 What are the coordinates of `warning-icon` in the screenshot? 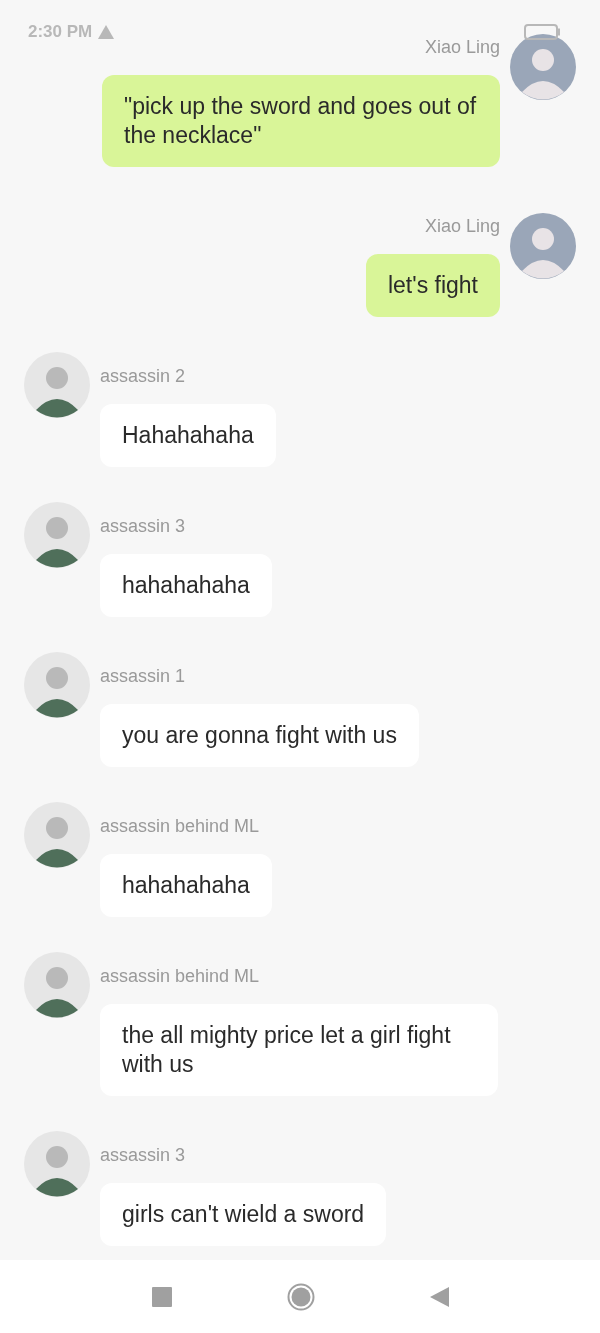 It's located at (106, 32).